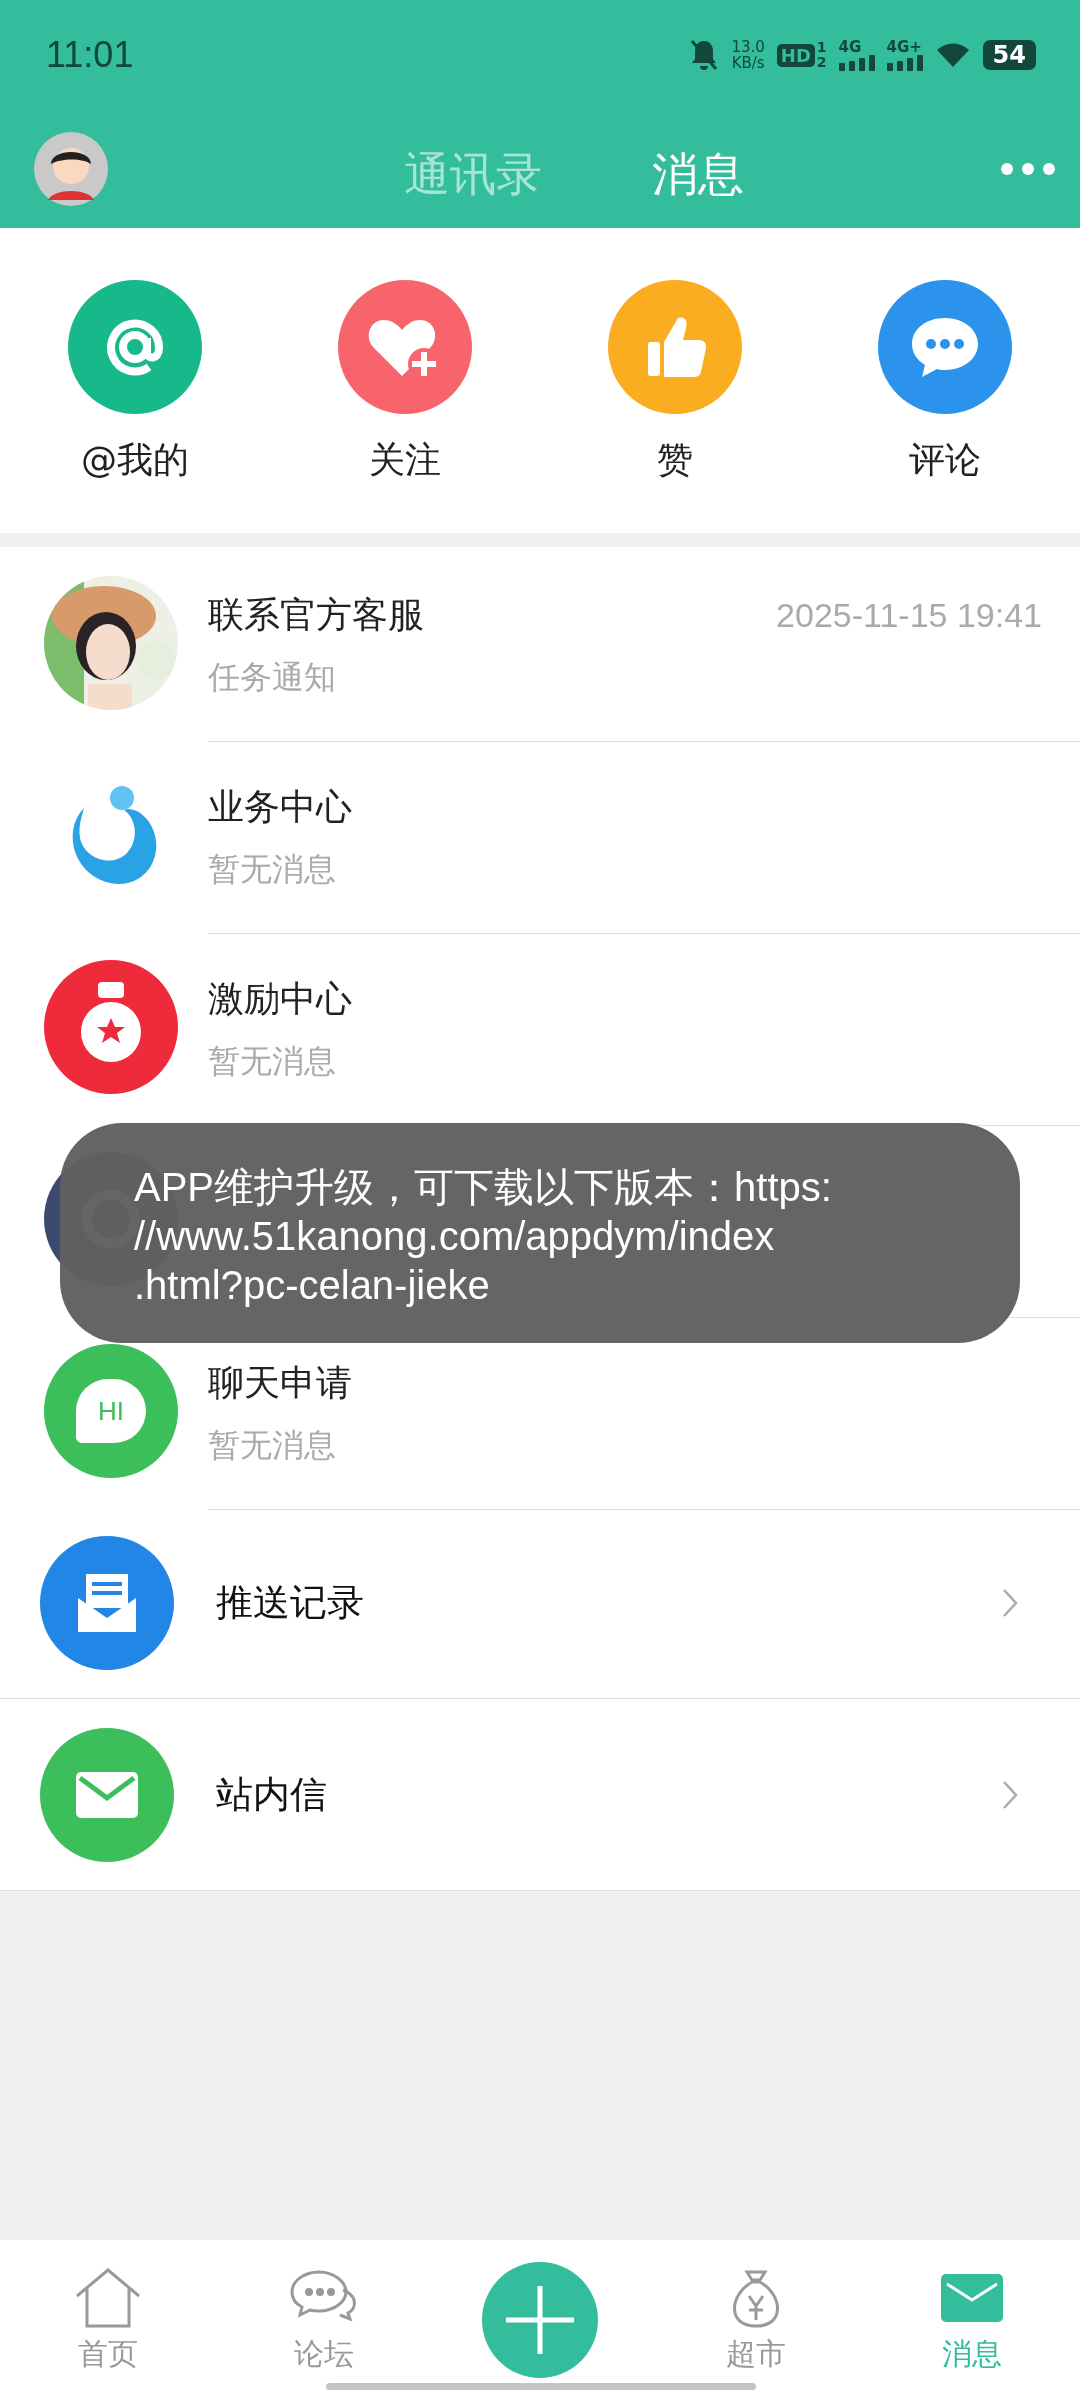 Image resolution: width=1080 pixels, height=2400 pixels. I want to click on network-label: 4G, so click(850, 47).